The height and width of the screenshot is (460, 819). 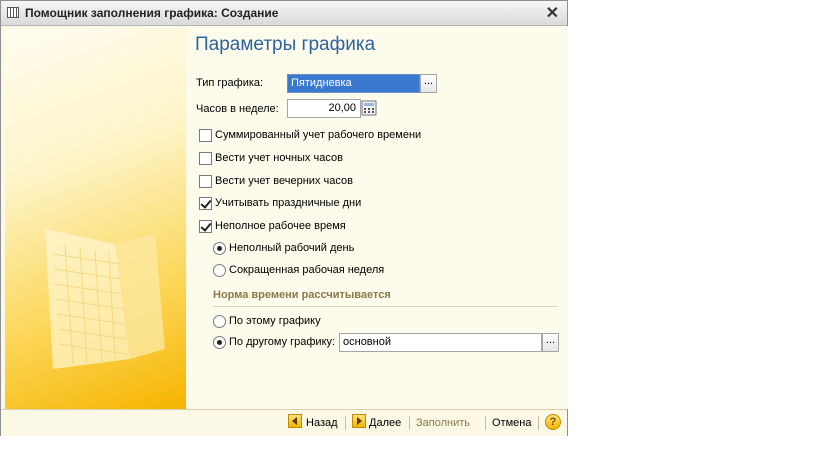 What do you see at coordinates (318, 135) in the screenshot?
I see `summed-label: Суммированный учет рабочего времени` at bounding box center [318, 135].